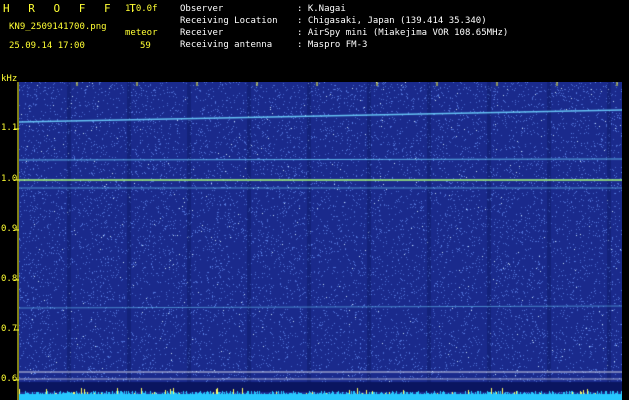 The height and width of the screenshot is (400, 629). What do you see at coordinates (145, 46) in the screenshot?
I see `meteor-count: 59` at bounding box center [145, 46].